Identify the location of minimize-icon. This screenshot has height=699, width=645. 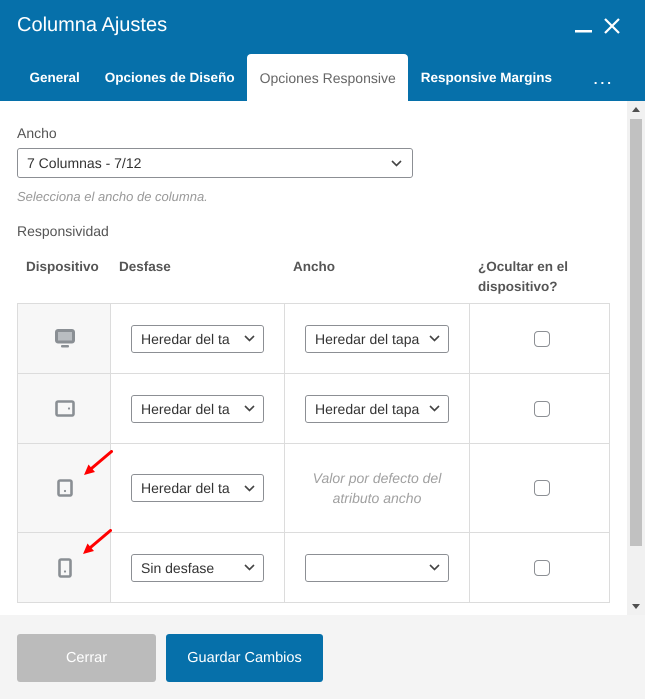
(583, 31).